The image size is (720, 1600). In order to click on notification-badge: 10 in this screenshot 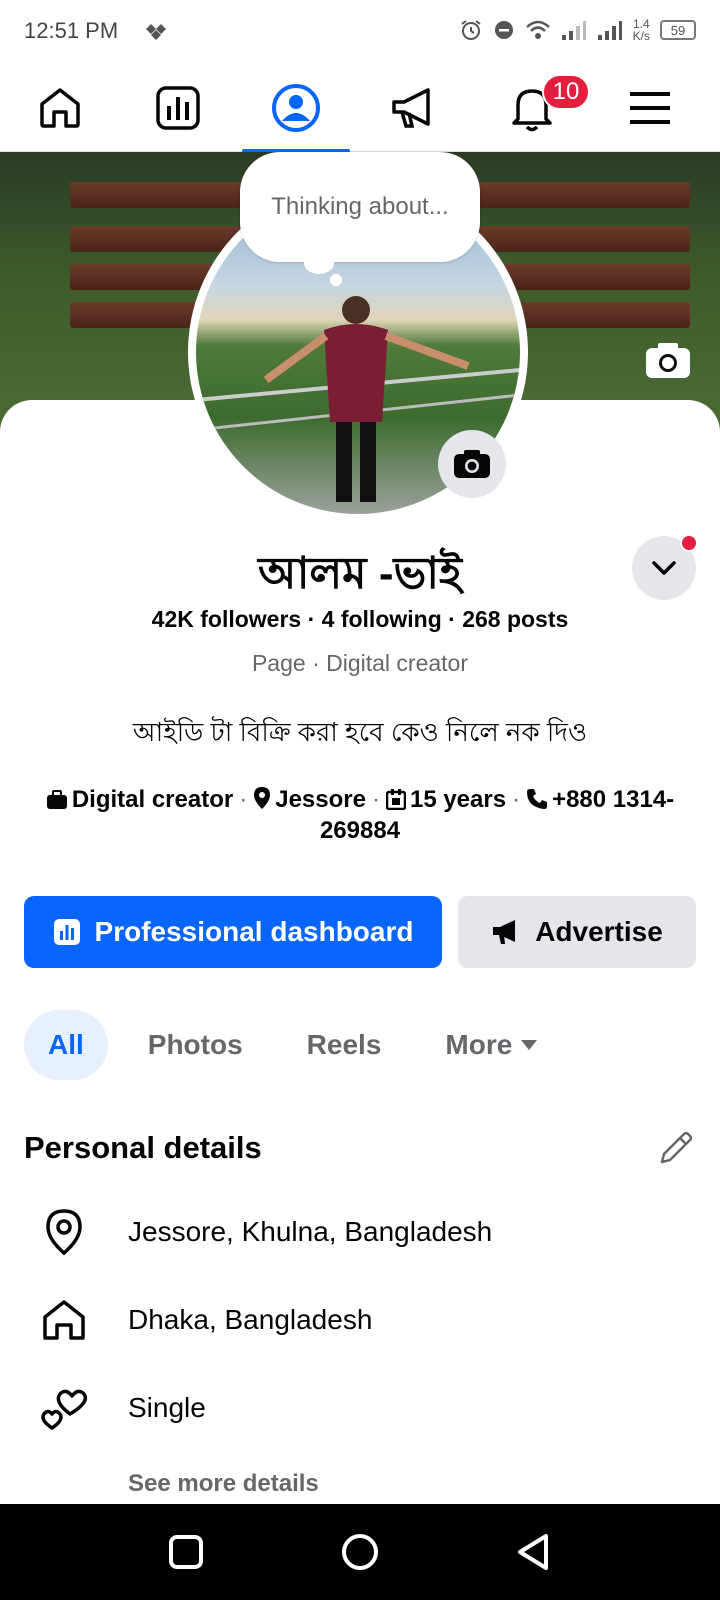, I will do `click(566, 92)`.